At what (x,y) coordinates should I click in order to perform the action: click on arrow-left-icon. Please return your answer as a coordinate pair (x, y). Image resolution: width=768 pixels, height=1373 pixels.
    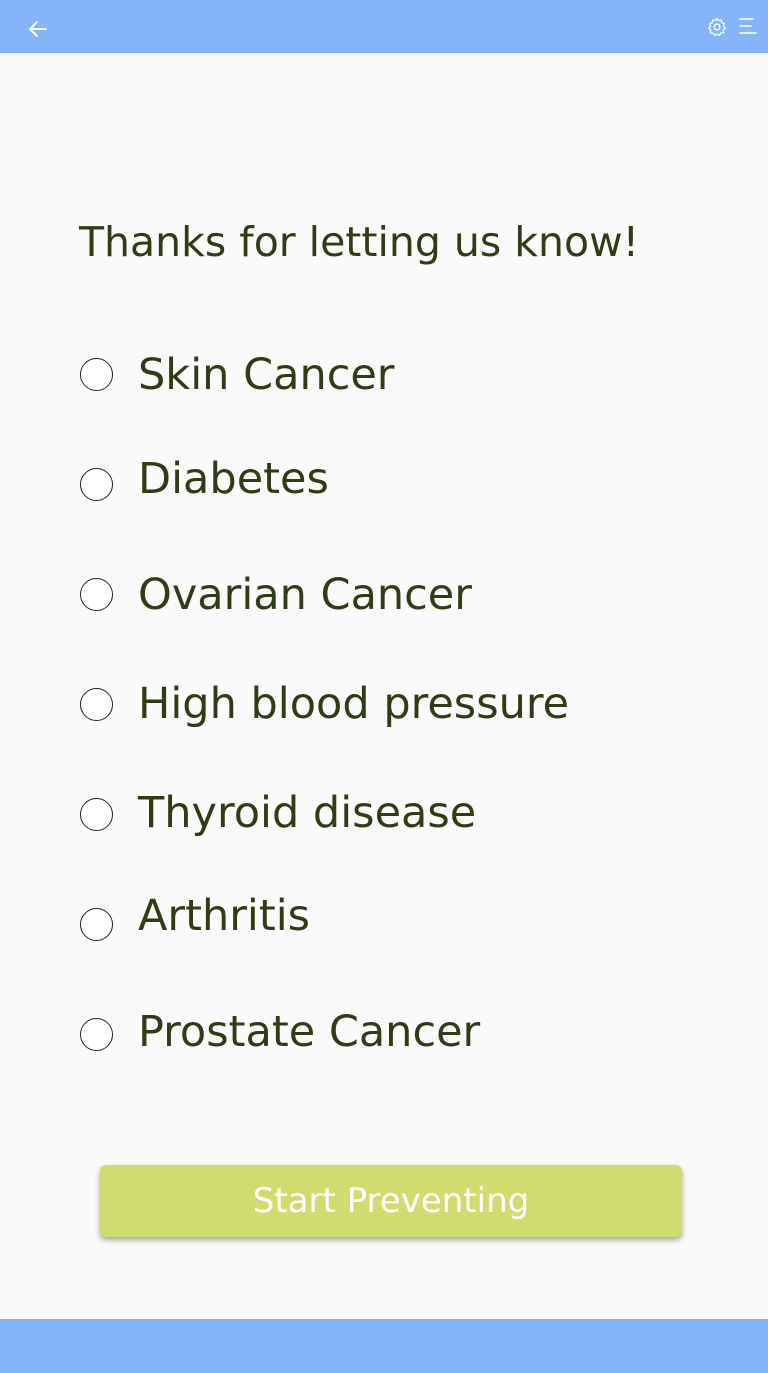
    Looking at the image, I should click on (38, 29).